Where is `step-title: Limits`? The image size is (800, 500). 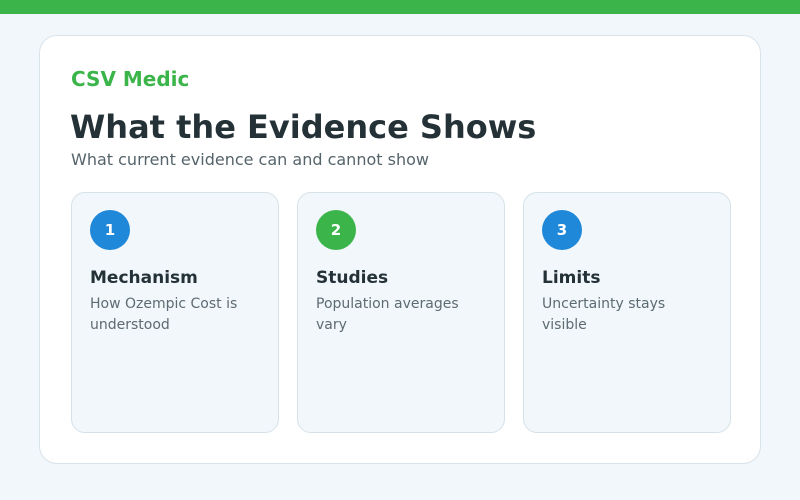
step-title: Limits is located at coordinates (571, 278).